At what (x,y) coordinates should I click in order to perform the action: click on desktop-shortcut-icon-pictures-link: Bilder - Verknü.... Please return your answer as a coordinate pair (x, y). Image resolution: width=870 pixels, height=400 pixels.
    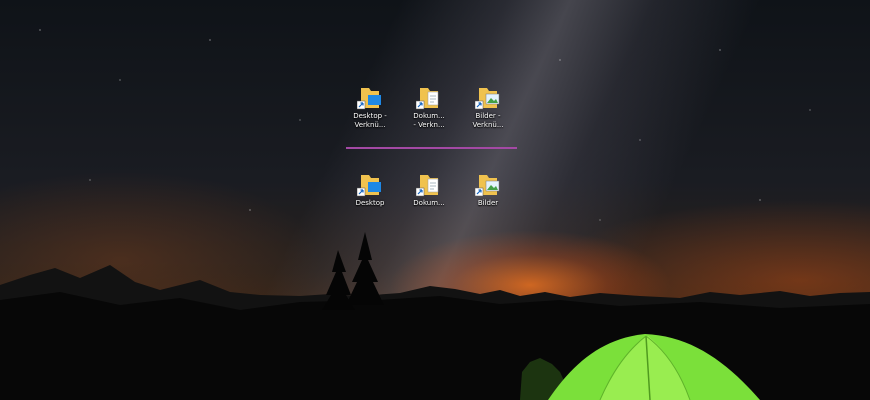
    Looking at the image, I should click on (488, 108).